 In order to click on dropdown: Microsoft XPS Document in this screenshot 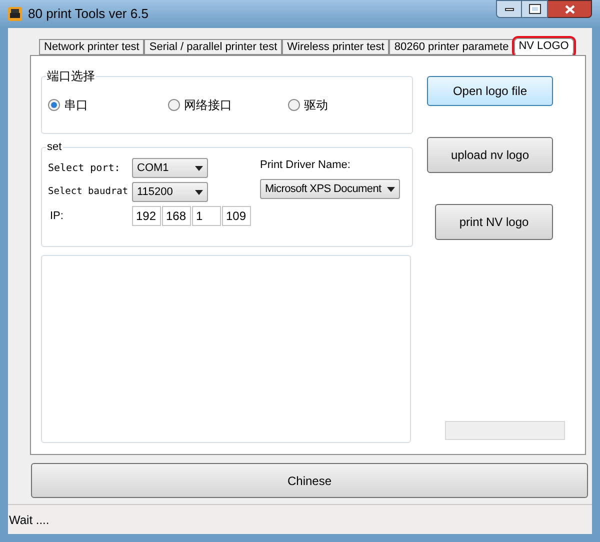, I will do `click(330, 189)`.